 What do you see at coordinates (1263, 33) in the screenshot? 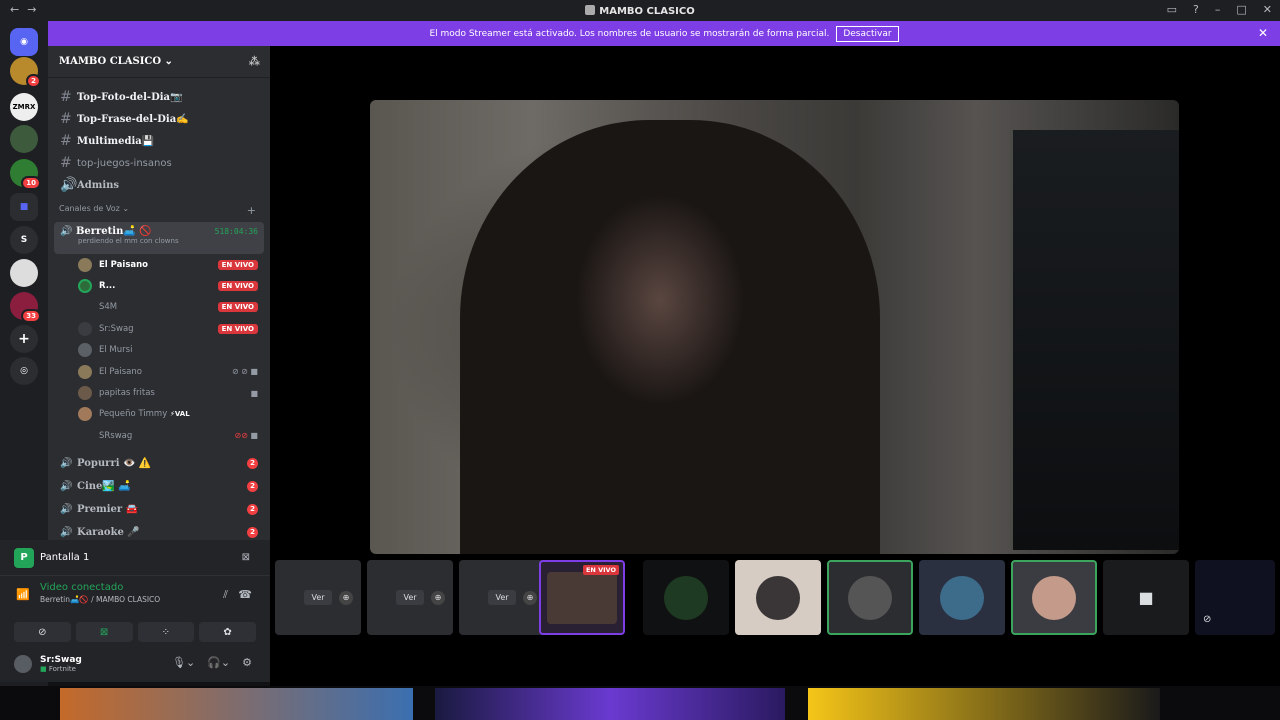
I see `close-icon: ✕` at bounding box center [1263, 33].